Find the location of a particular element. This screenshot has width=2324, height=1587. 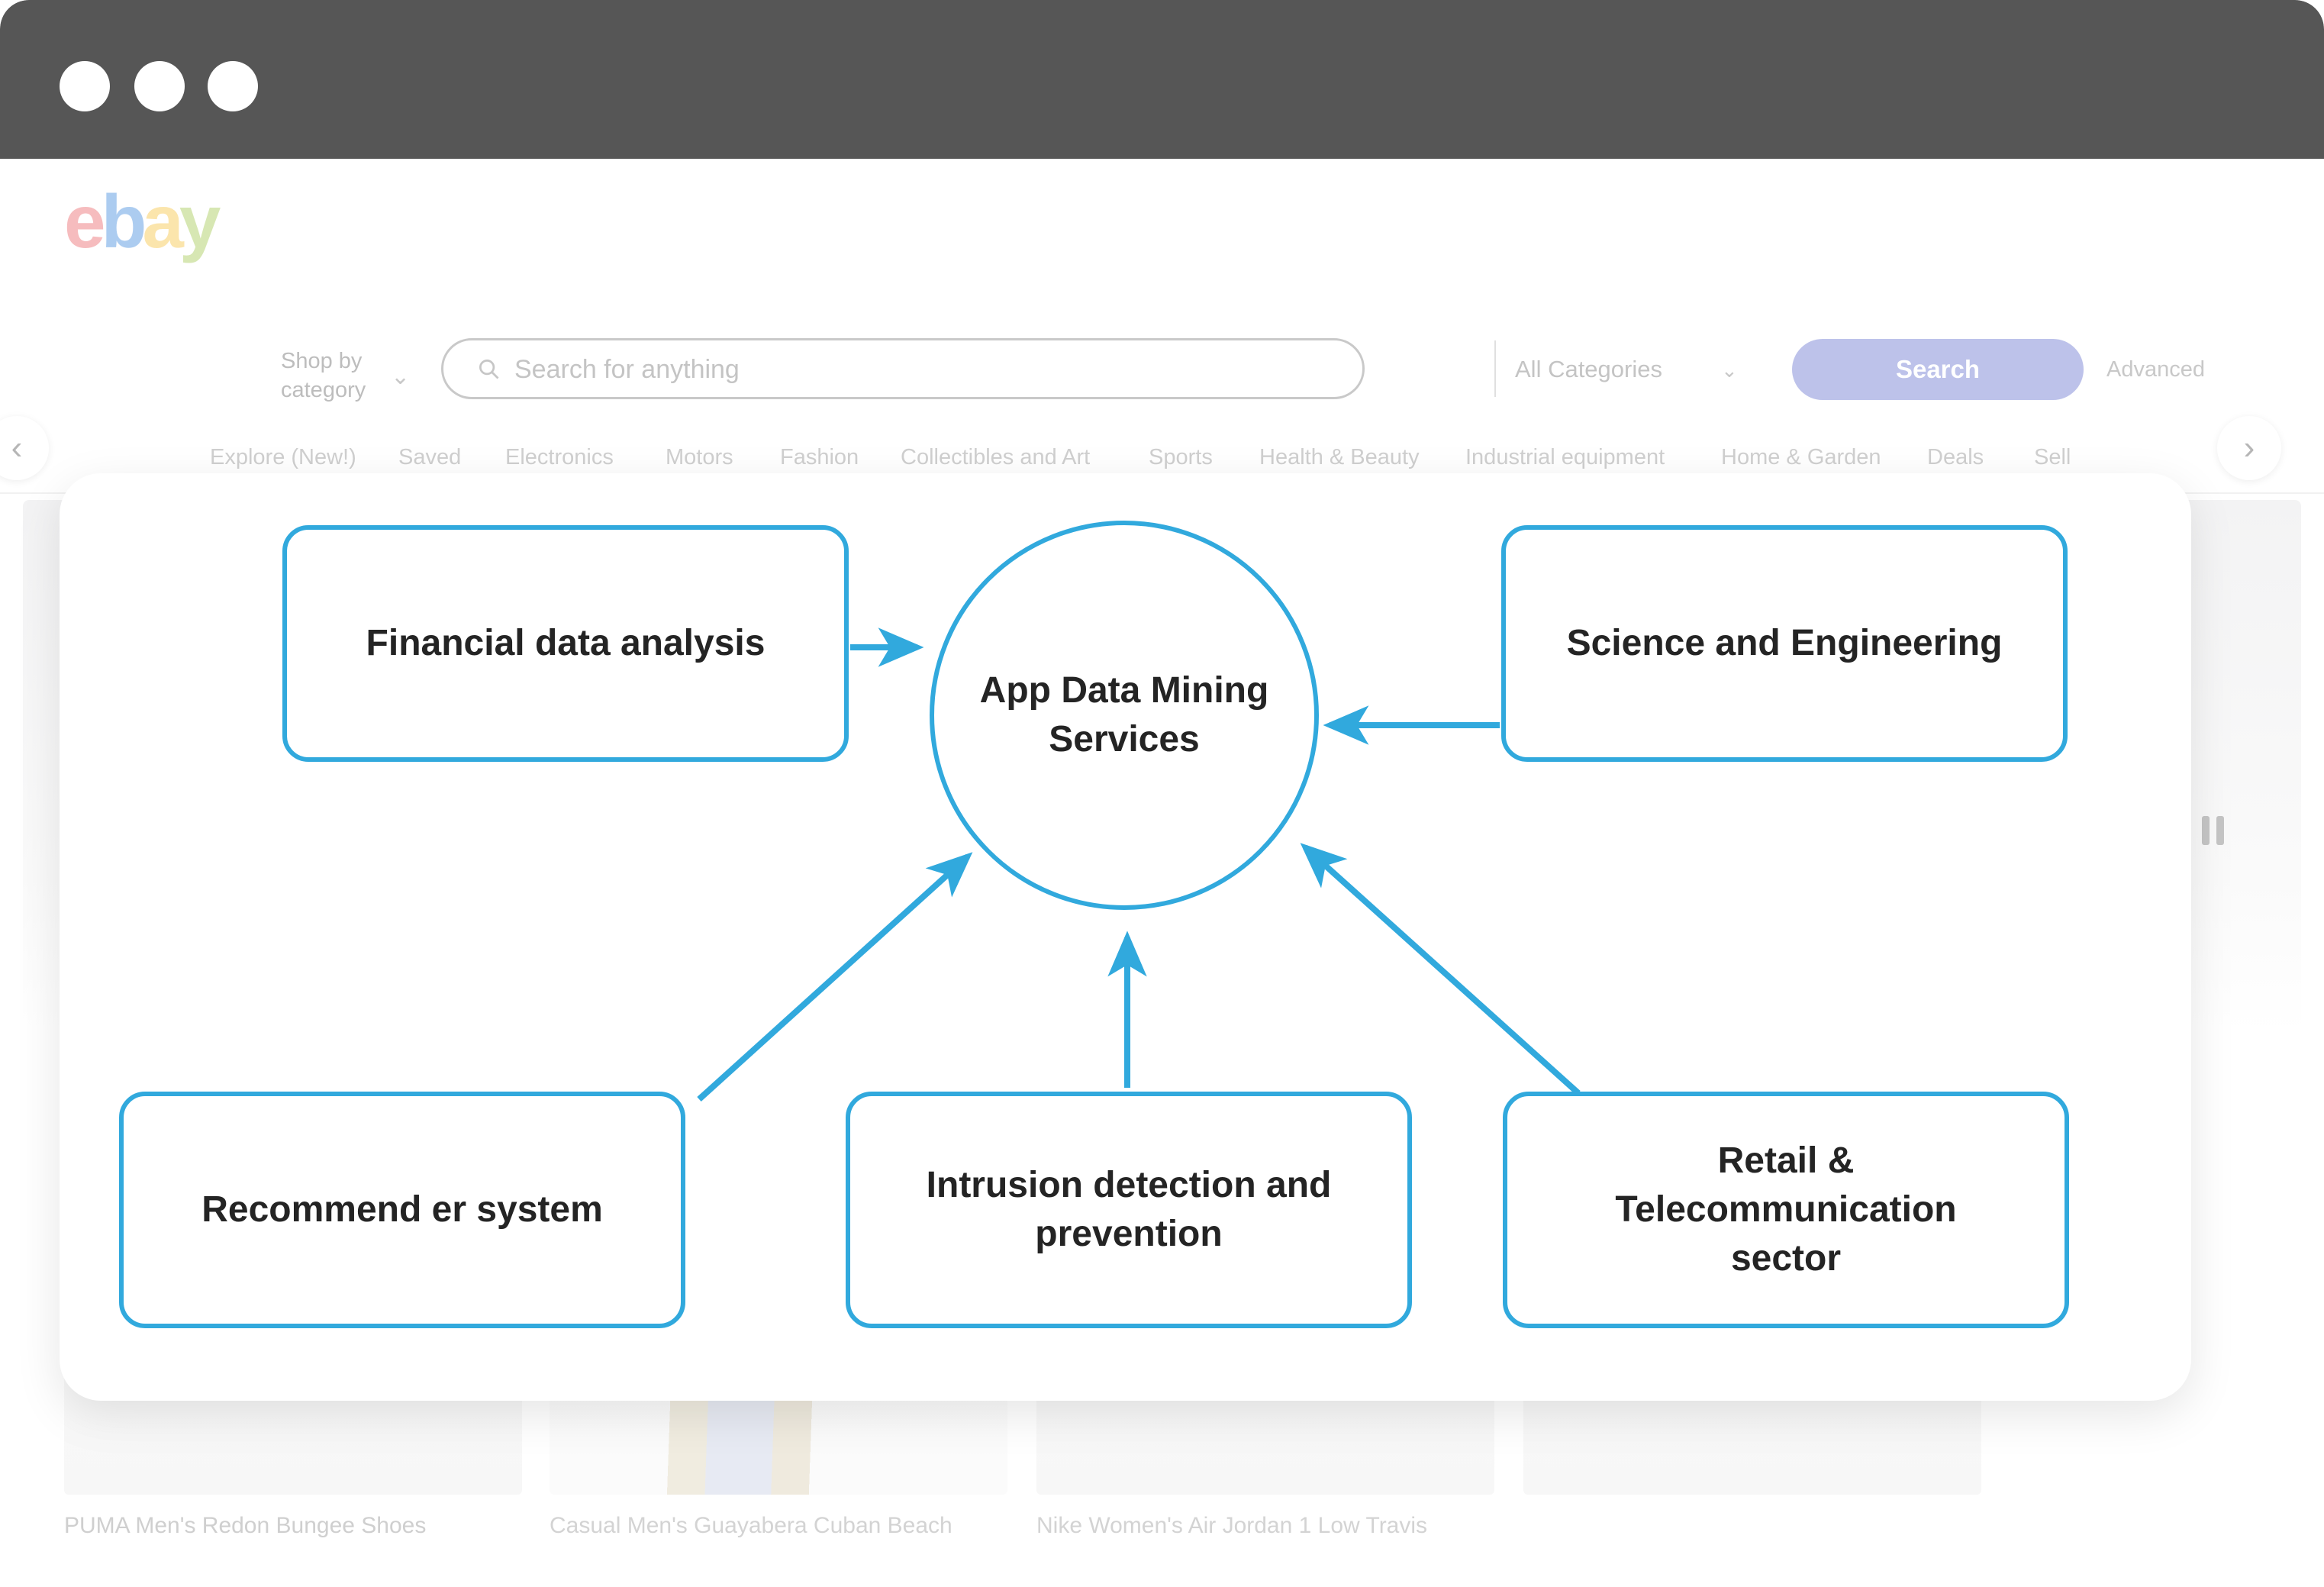

node-label-line1: Intrusion detection and is located at coordinates (1129, 1185).